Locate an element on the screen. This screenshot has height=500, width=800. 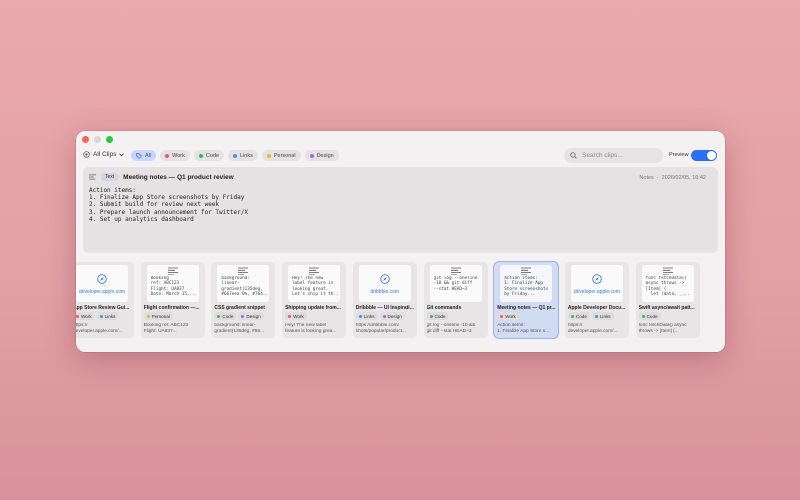
filter-chip-code: Code is located at coordinates (209, 155).